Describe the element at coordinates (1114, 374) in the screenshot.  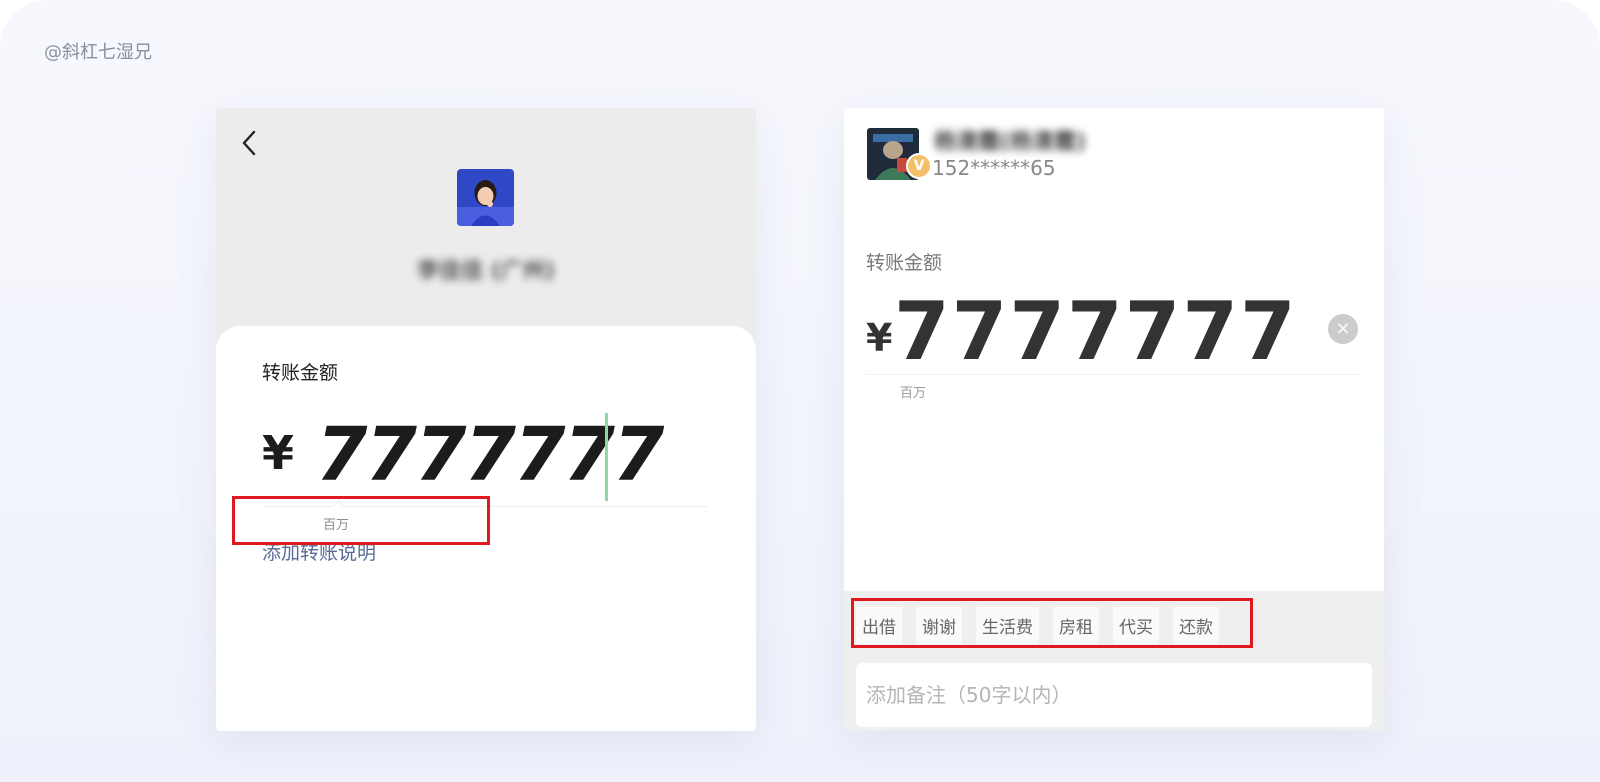
I see `amount-divider` at that location.